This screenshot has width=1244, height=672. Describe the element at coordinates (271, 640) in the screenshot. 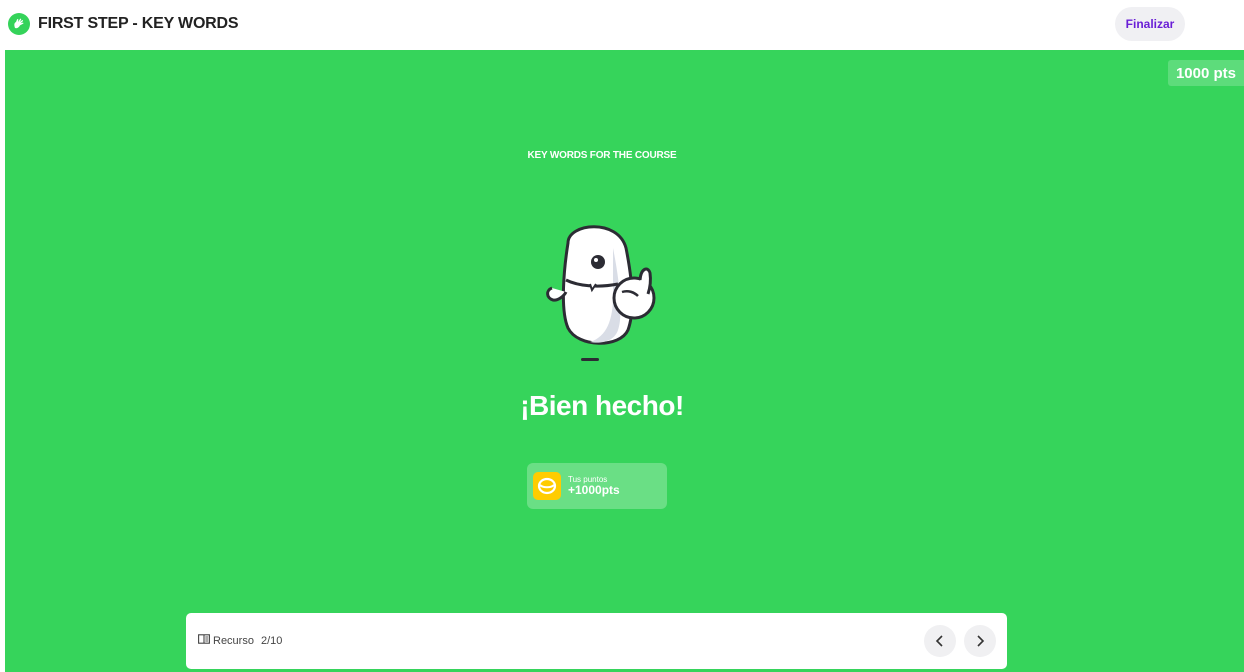

I see `resource-counter-position: 2/10` at that location.